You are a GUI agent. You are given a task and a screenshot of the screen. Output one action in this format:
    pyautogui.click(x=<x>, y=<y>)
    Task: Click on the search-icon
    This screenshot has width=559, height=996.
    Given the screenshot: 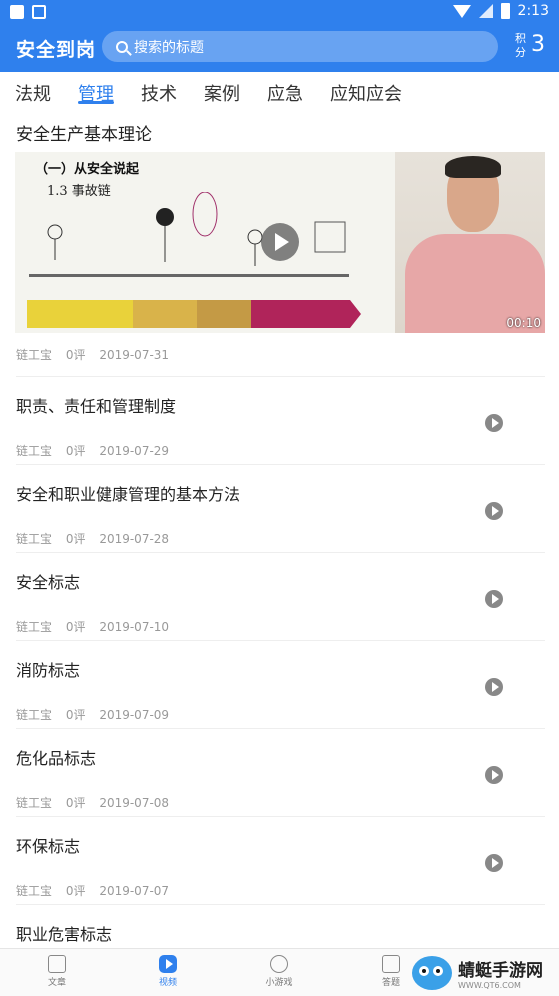 What is the action you would take?
    pyautogui.click(x=122, y=46)
    